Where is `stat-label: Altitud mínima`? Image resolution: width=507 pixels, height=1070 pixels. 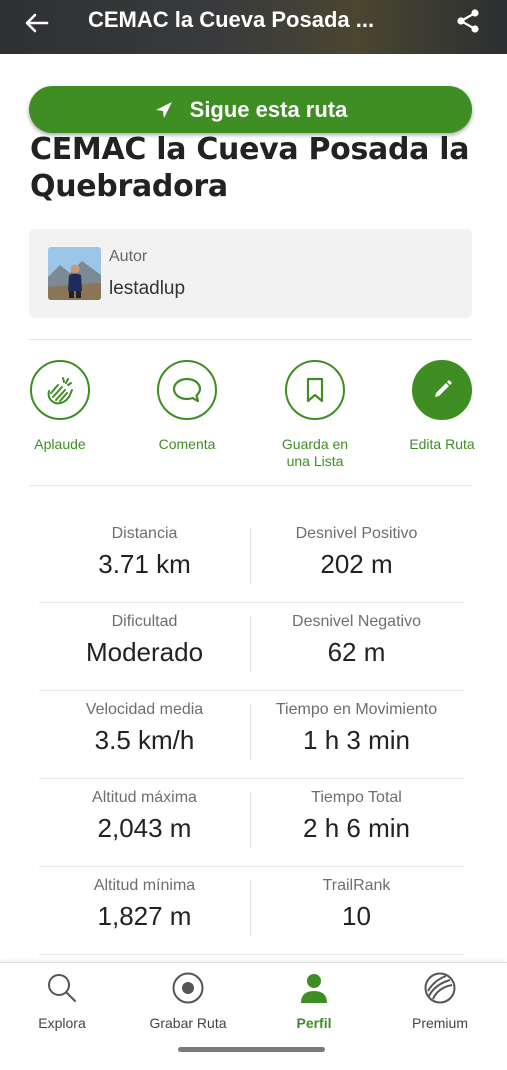
stat-label: Altitud mínima is located at coordinates (144, 885).